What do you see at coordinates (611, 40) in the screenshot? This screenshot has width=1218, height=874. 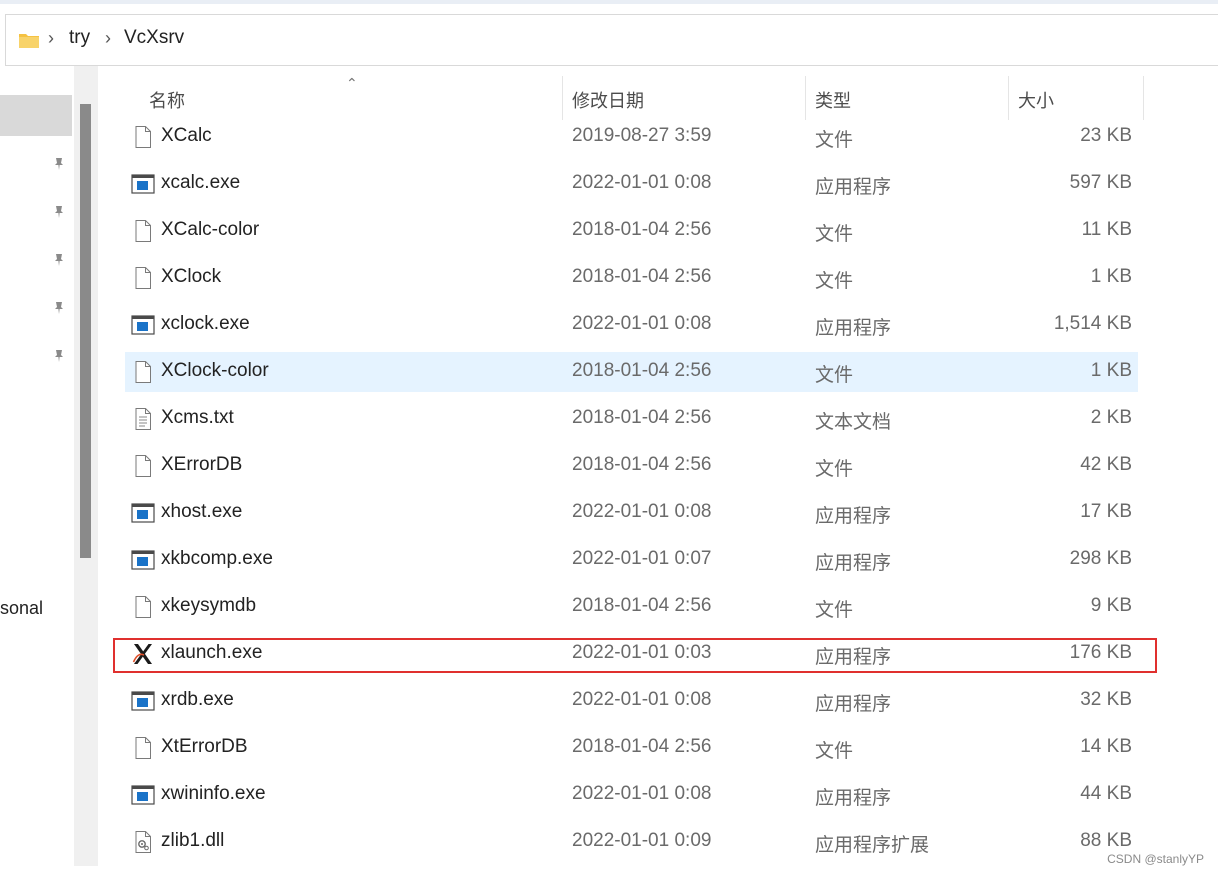 I see `address-bar: › try › VcXsrv` at bounding box center [611, 40].